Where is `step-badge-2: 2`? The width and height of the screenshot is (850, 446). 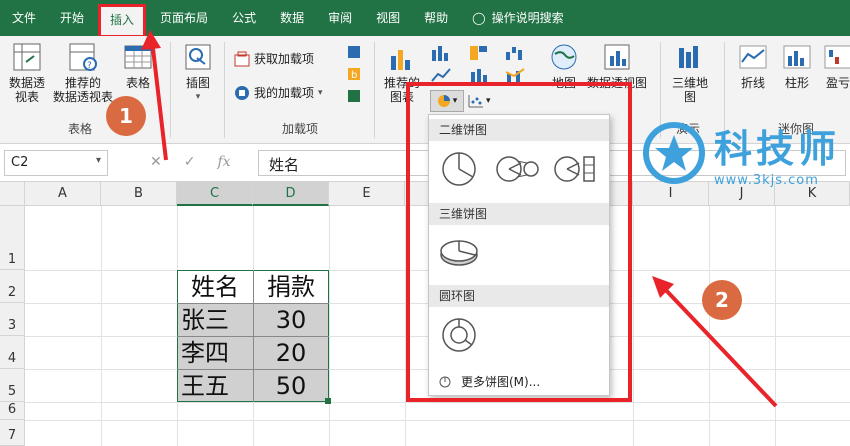
step-badge-2: 2 is located at coordinates (722, 300).